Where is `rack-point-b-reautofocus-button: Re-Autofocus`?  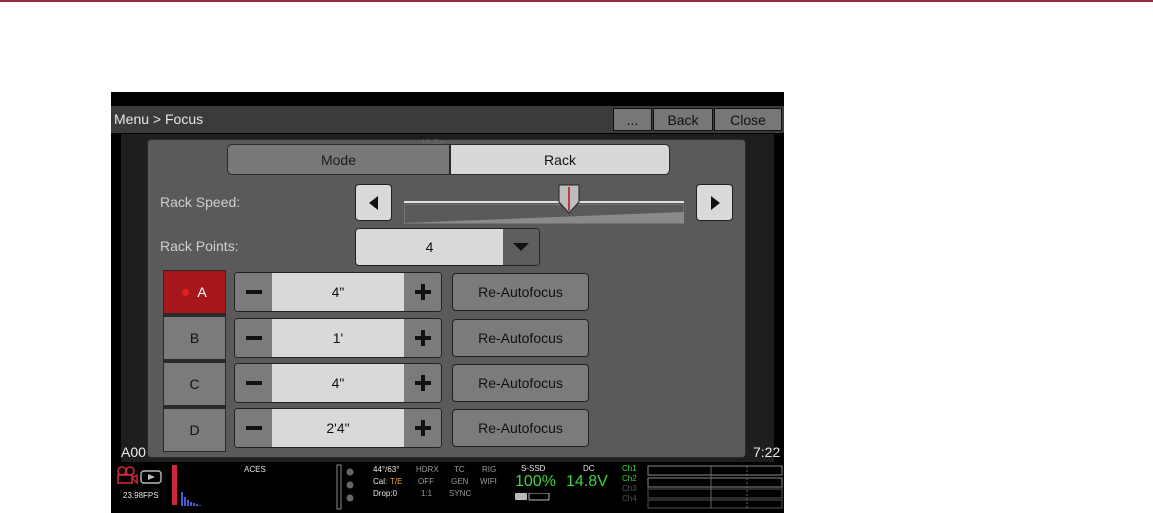
rack-point-b-reautofocus-button: Re-Autofocus is located at coordinates (520, 338).